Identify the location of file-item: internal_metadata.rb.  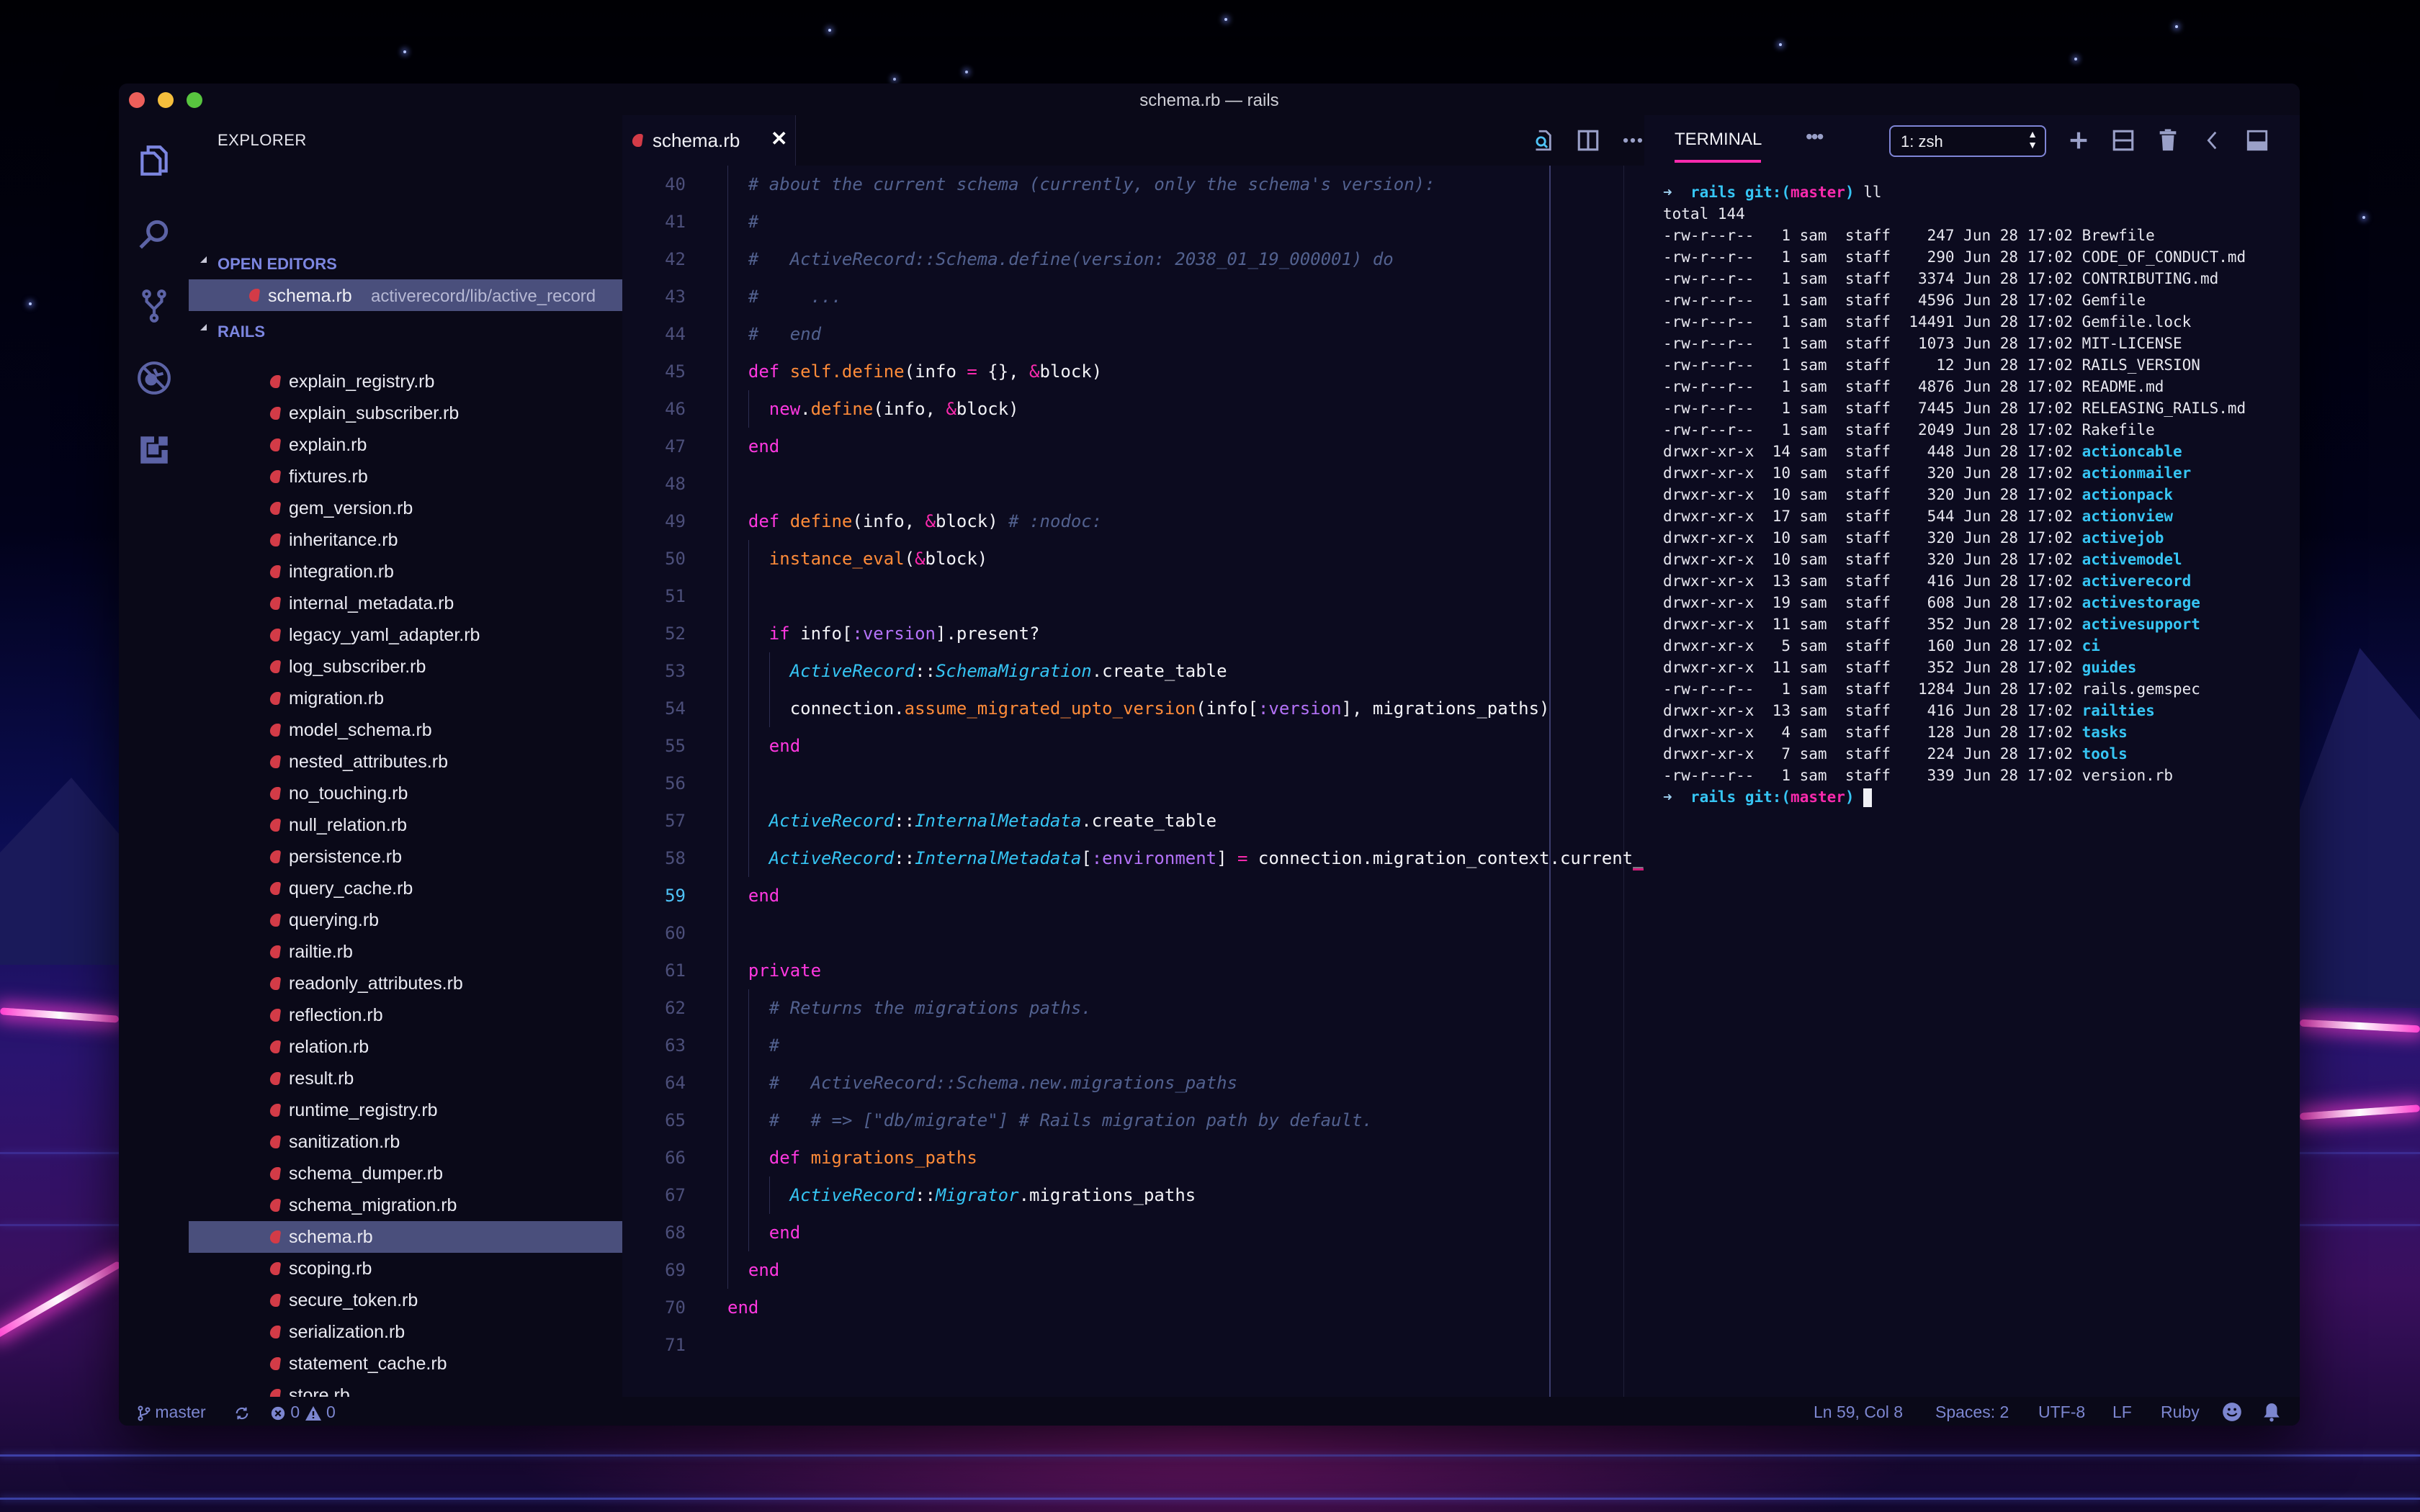
(406, 603).